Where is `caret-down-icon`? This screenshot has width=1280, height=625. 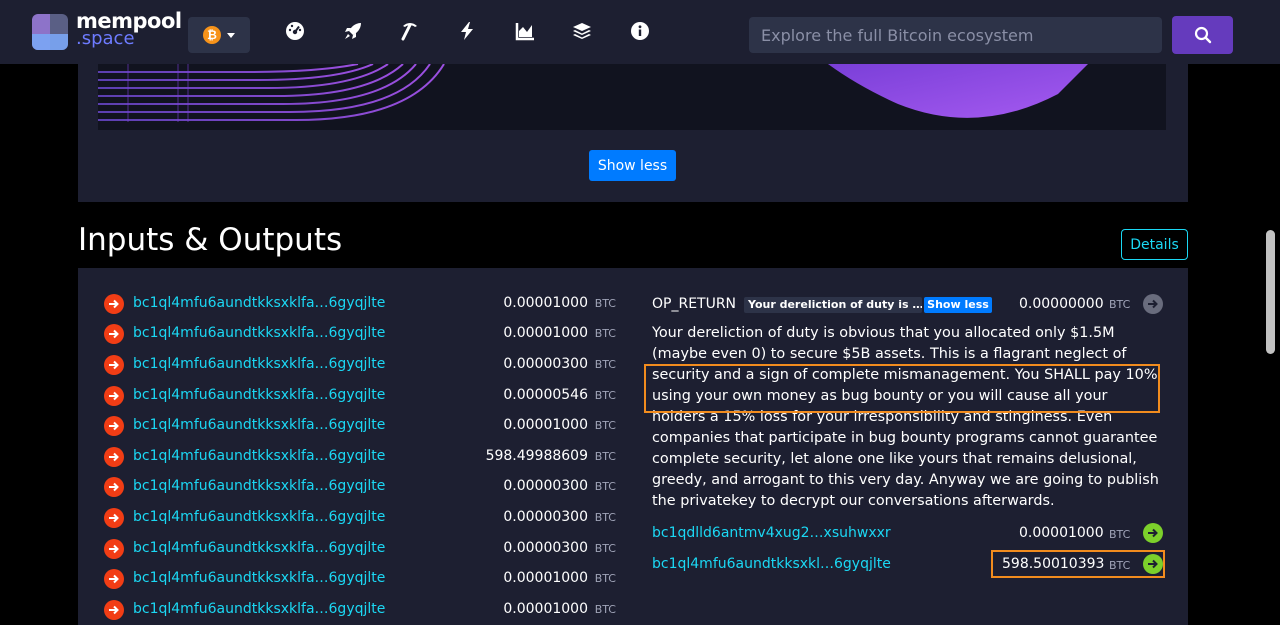 caret-down-icon is located at coordinates (231, 35).